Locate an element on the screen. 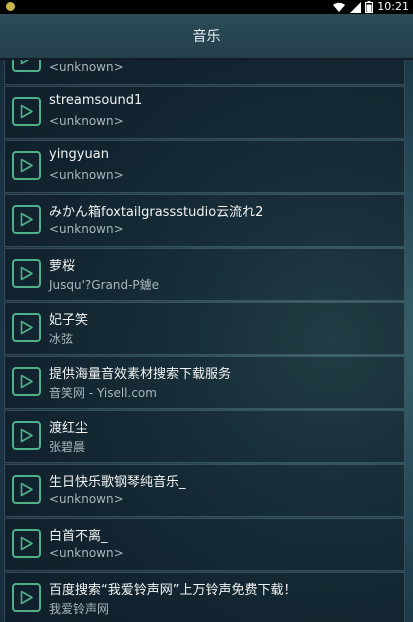 The height and width of the screenshot is (622, 413). song-artist: 冰弦 is located at coordinates (61, 339).